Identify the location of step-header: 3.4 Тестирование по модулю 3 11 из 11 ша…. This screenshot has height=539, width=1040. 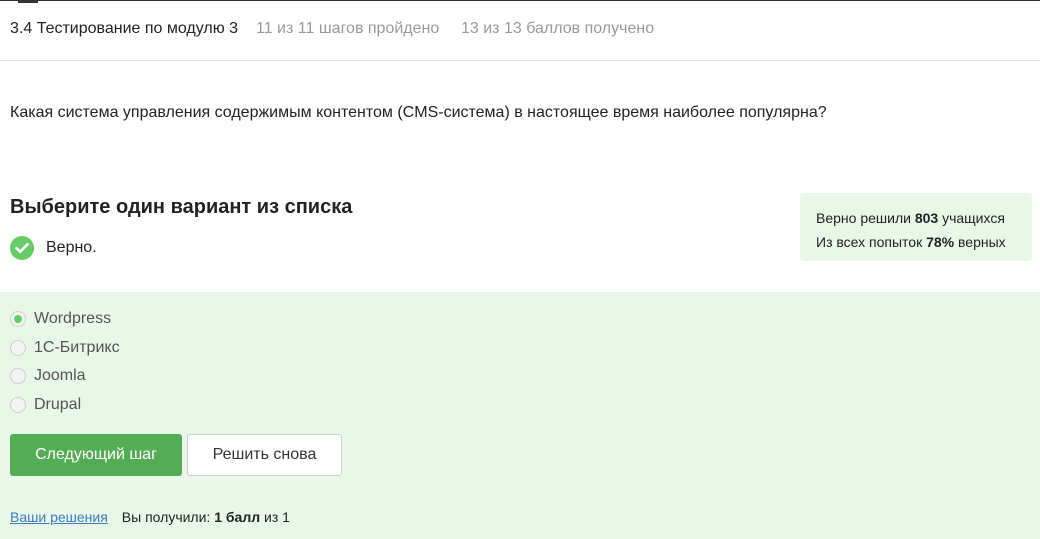
(520, 30).